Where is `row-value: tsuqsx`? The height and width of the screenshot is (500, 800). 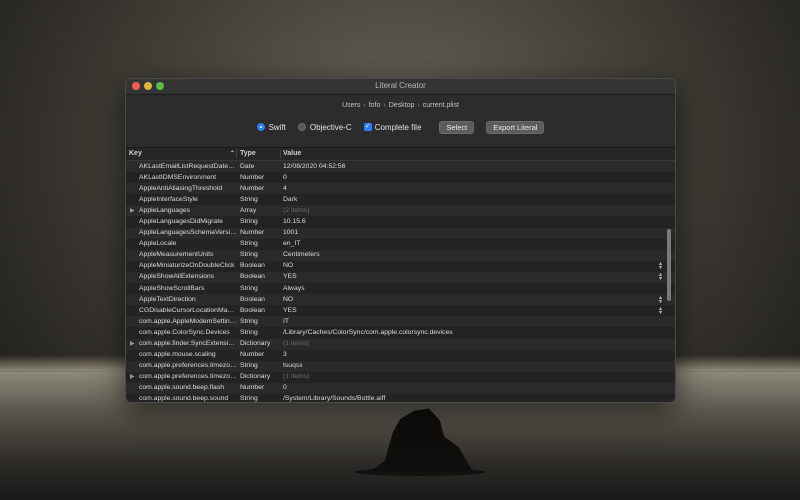 row-value: tsuqsx is located at coordinates (473, 365).